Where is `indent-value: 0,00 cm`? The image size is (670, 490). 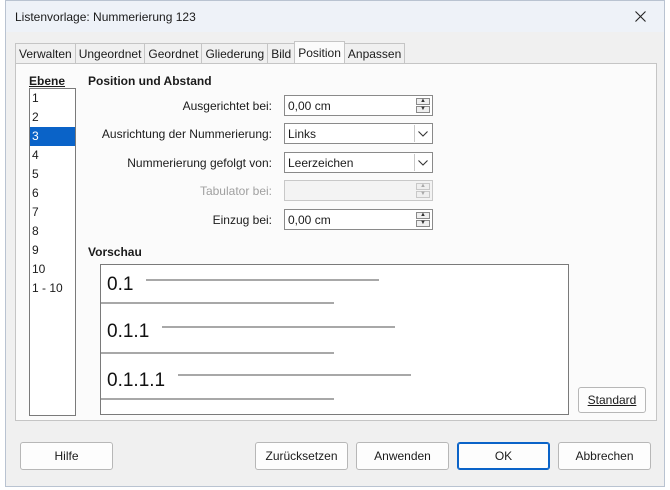 indent-value: 0,00 cm is located at coordinates (309, 220).